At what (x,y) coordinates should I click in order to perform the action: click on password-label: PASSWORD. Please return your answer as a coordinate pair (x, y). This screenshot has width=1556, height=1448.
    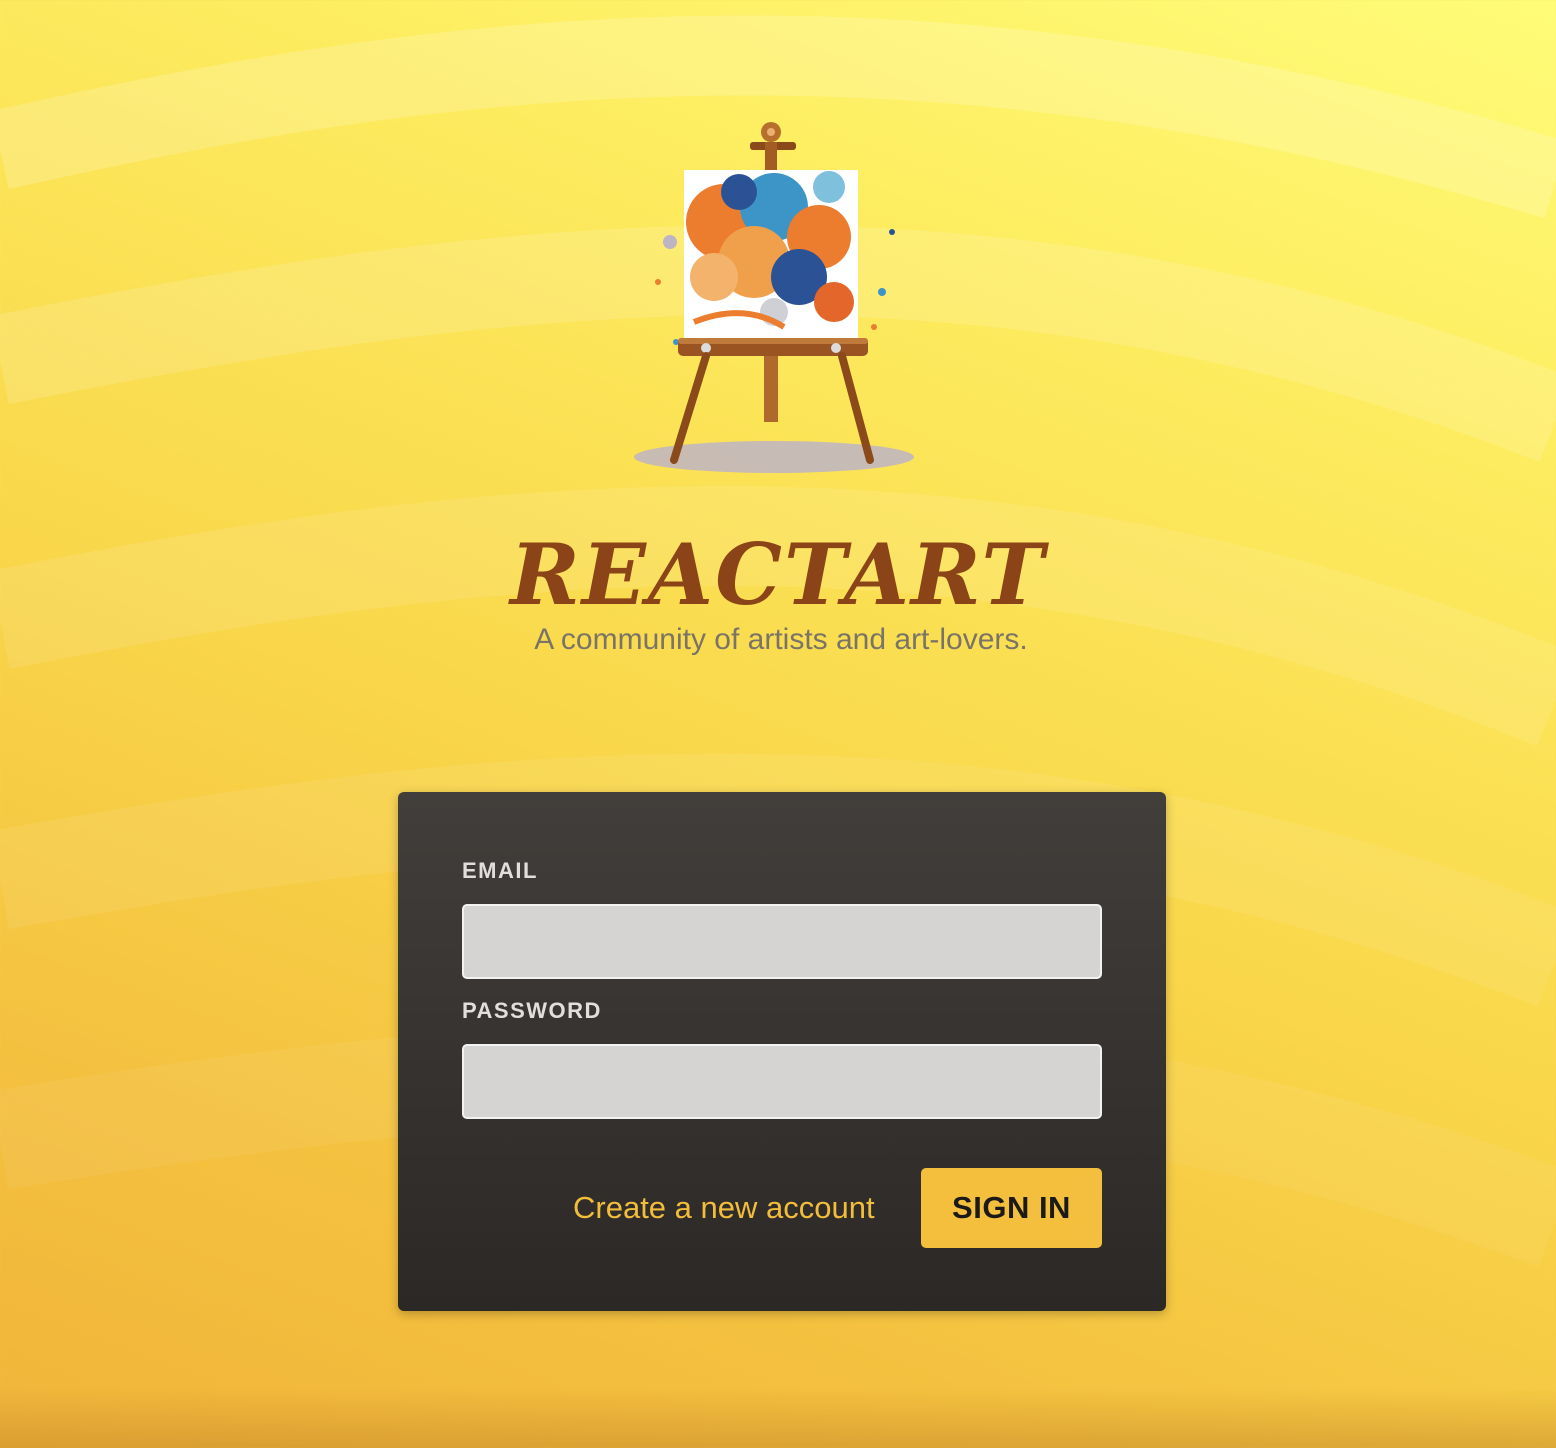
    Looking at the image, I should click on (532, 1010).